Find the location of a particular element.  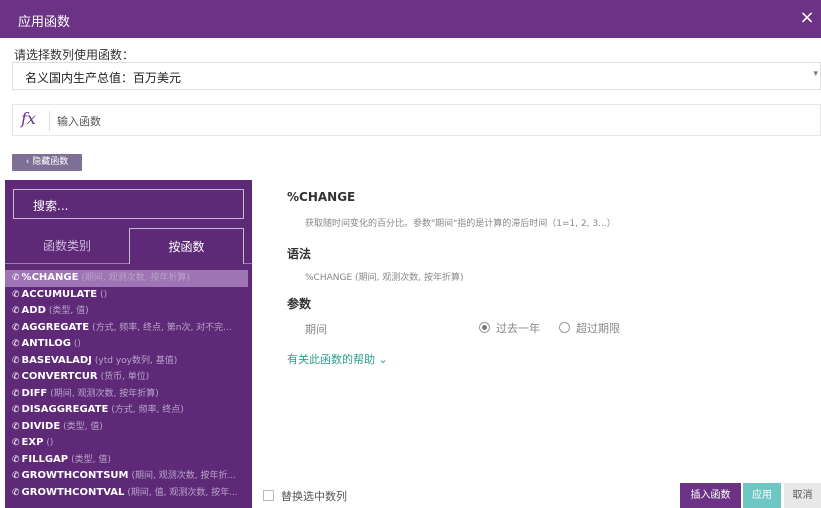

param-name: 期间 is located at coordinates (316, 329).